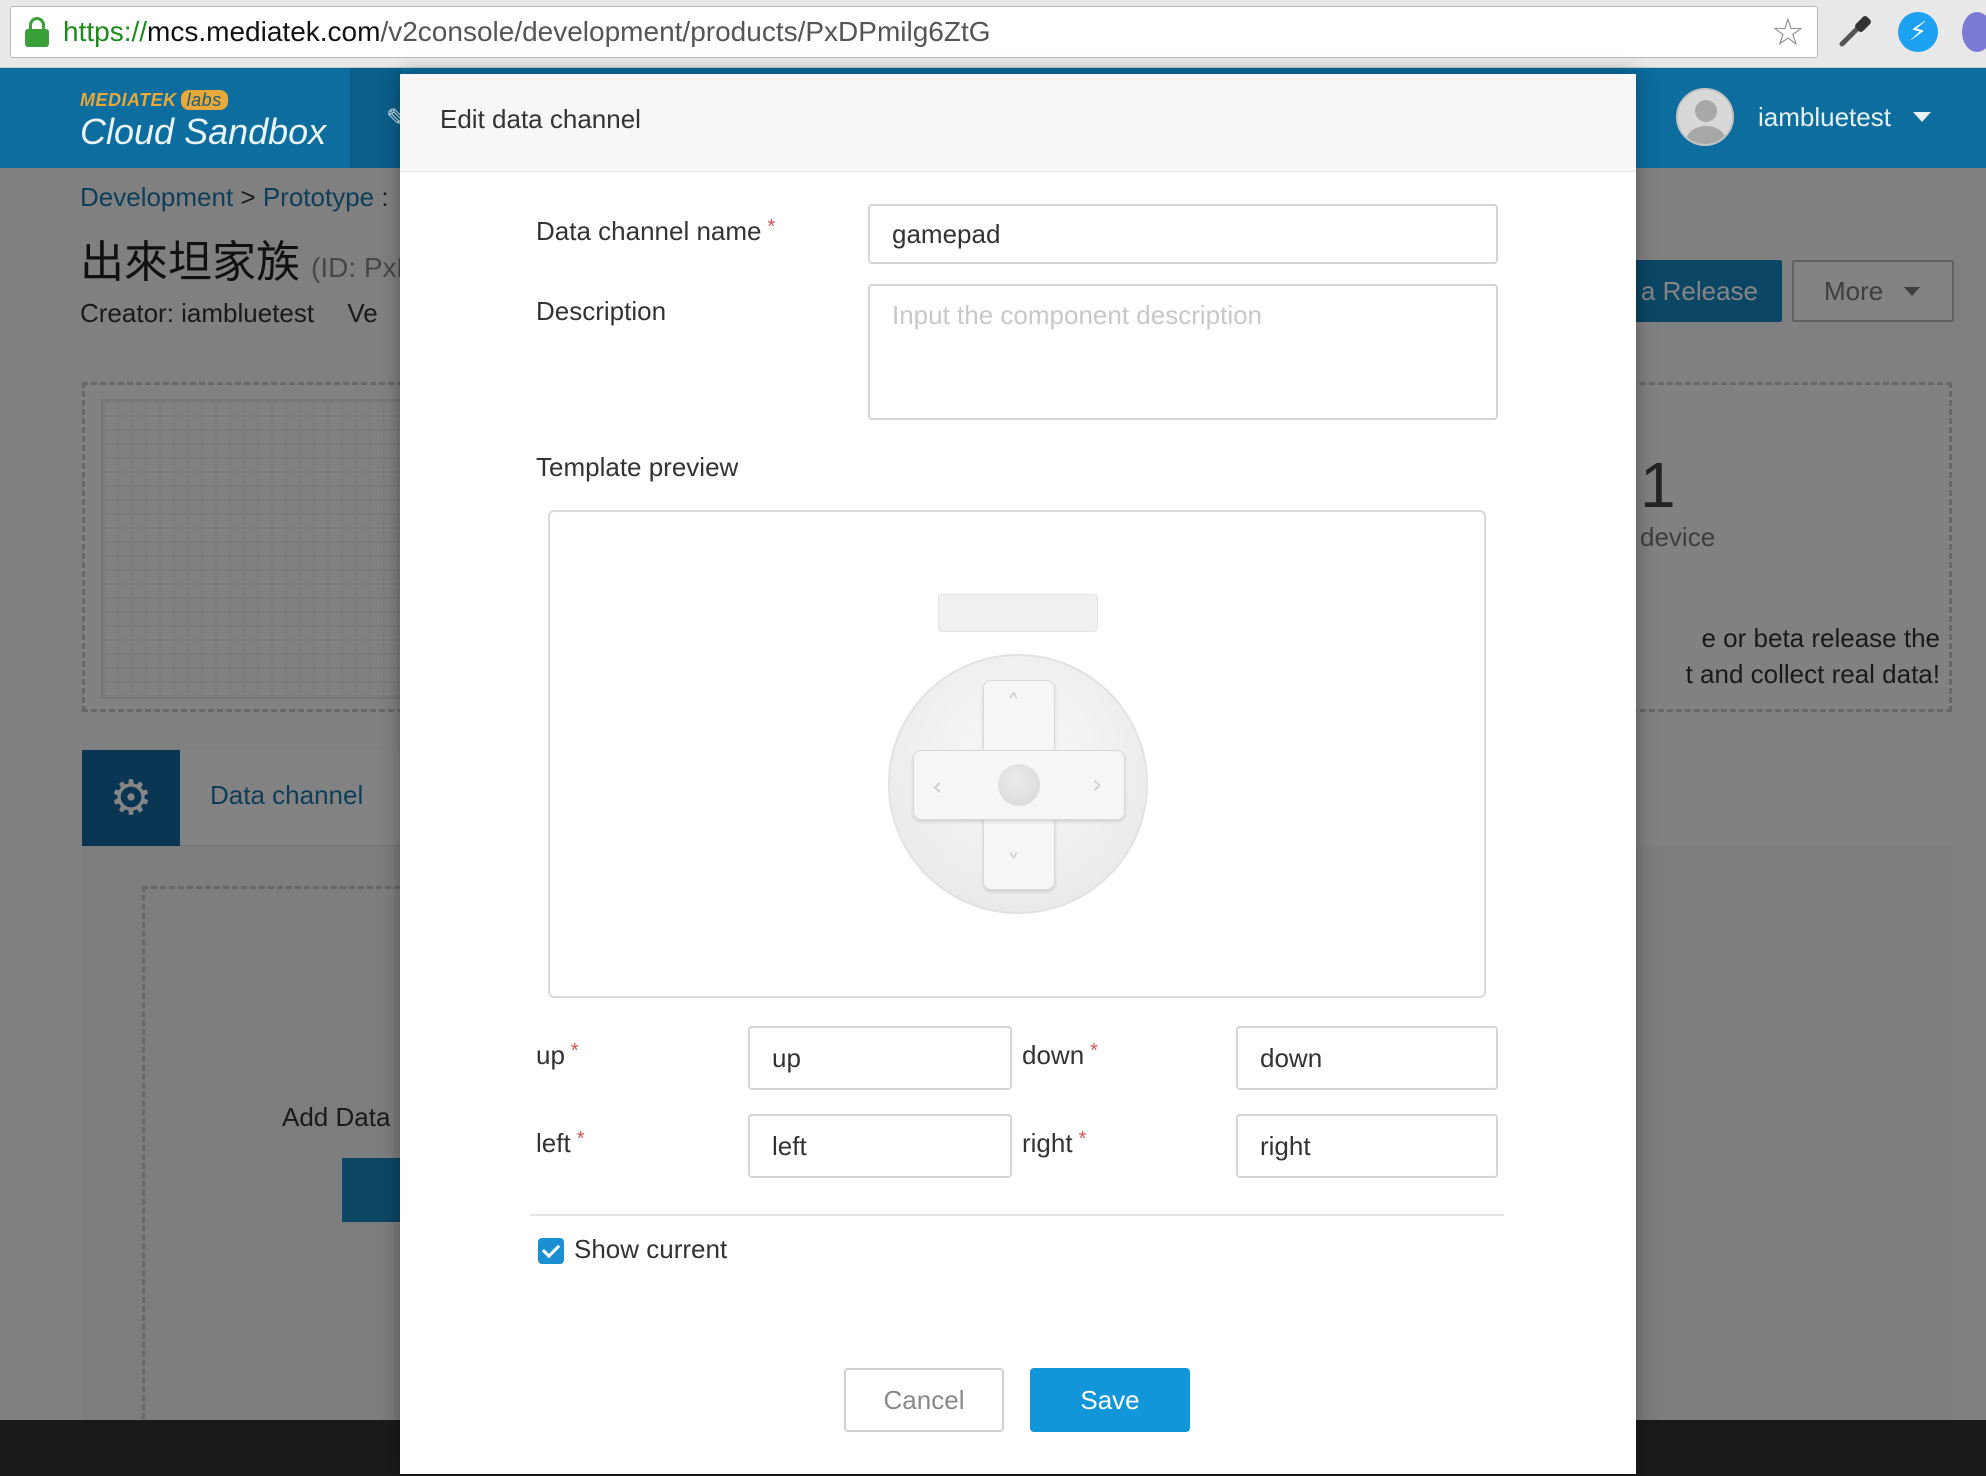 This screenshot has width=1986, height=1476. I want to click on dialog-header: Edit data channel, so click(1018, 123).